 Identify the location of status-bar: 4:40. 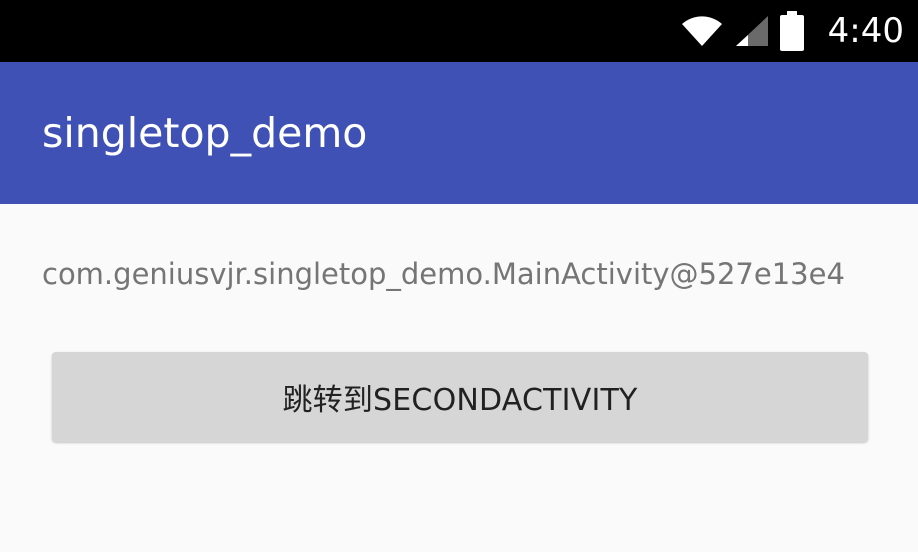
(459, 31).